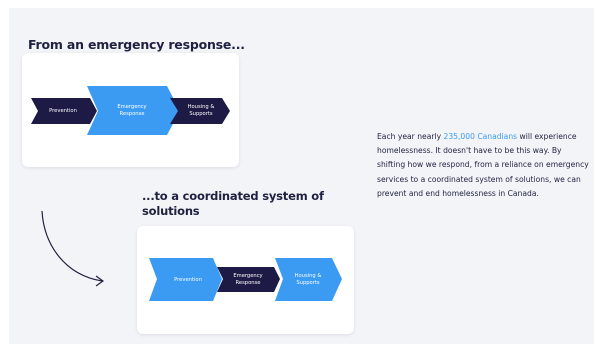 Image resolution: width=597 pixels, height=347 pixels. What do you see at coordinates (233, 203) in the screenshot?
I see `heading-coordinated-system: ...to a coordinated system of solutions` at bounding box center [233, 203].